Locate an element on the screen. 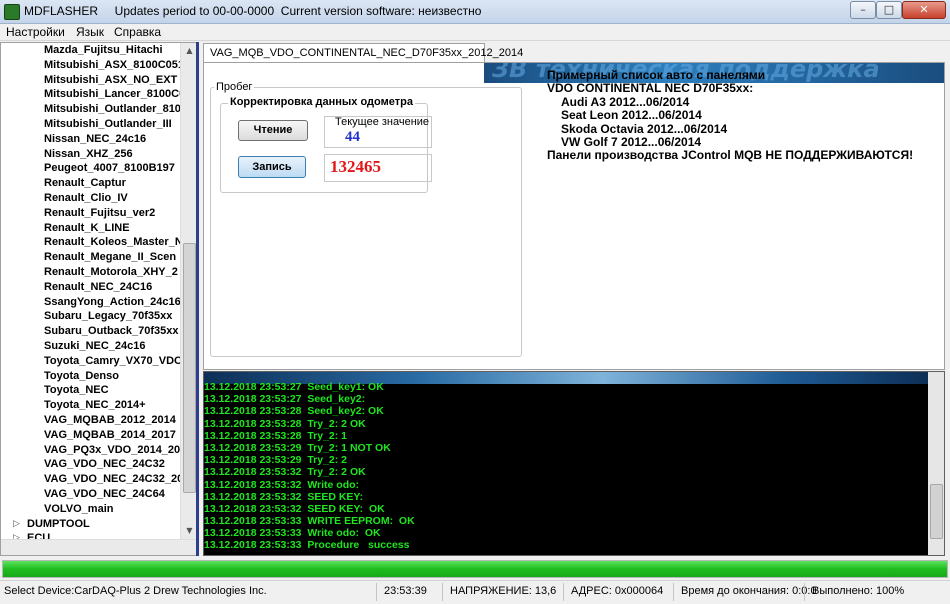 Image resolution: width=950 pixels, height=604 pixels. progress-bar is located at coordinates (475, 569).